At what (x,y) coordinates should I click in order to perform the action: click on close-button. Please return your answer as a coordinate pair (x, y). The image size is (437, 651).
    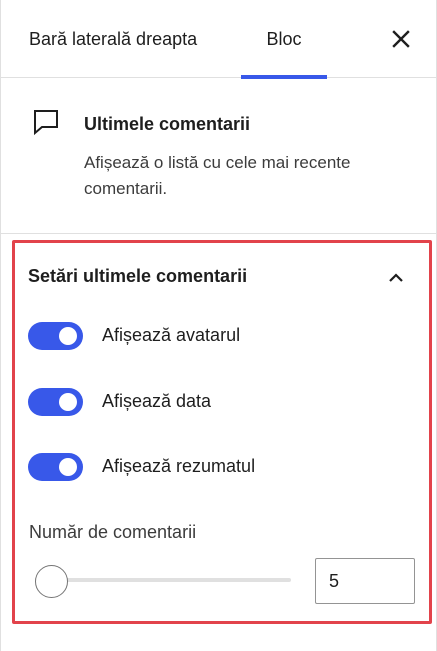
    Looking at the image, I should click on (401, 39).